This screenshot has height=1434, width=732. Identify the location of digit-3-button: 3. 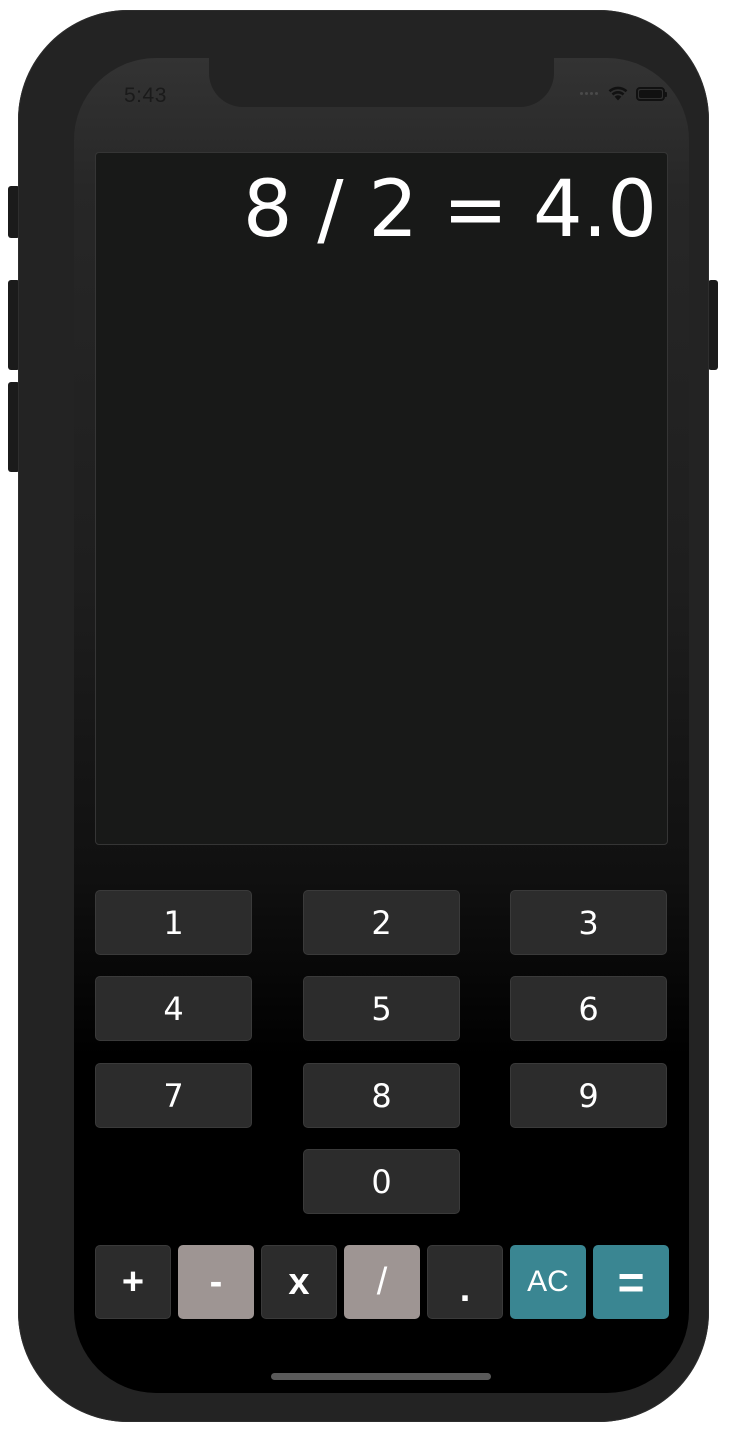
(588, 922).